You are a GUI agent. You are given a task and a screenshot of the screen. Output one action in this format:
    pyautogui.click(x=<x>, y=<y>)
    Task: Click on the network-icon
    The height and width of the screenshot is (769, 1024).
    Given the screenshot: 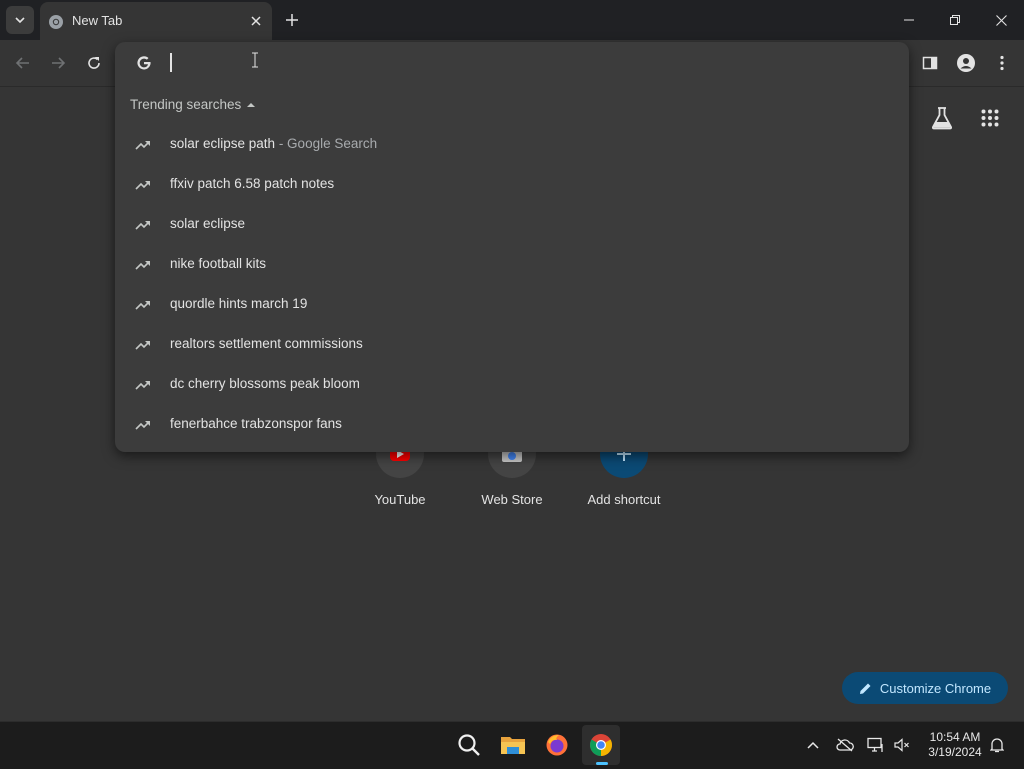 What is the action you would take?
    pyautogui.click(x=875, y=744)
    